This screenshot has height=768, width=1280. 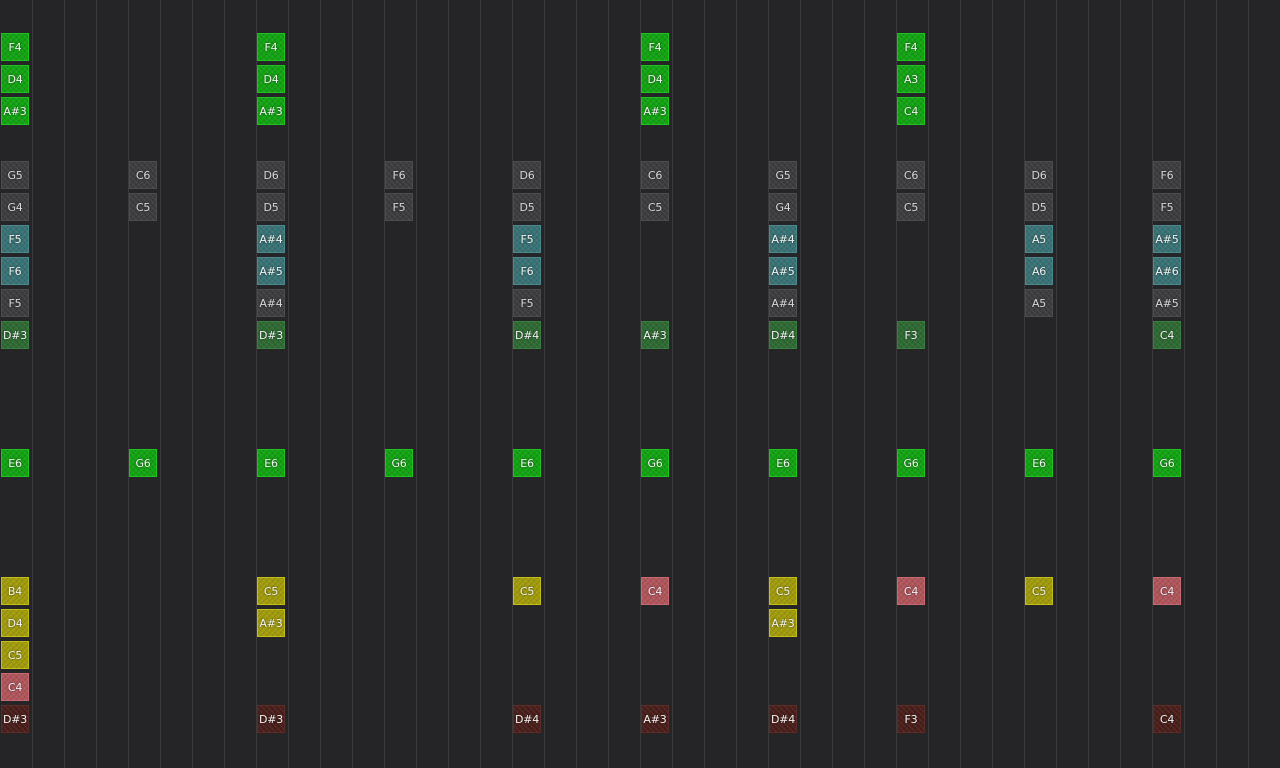 What do you see at coordinates (1167, 271) in the screenshot?
I see `note-cell: A#6` at bounding box center [1167, 271].